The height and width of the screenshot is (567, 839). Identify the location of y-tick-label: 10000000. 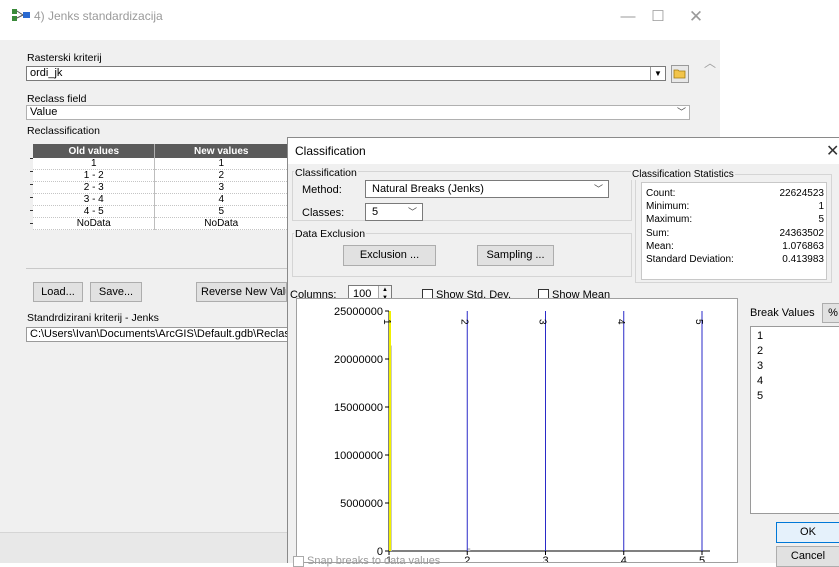
(358, 456).